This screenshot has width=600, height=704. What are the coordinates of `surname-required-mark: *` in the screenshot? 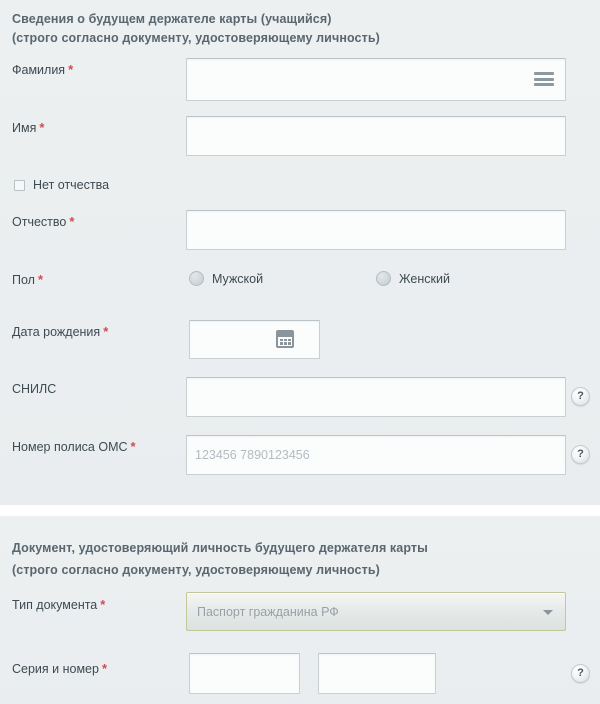 It's located at (71, 69).